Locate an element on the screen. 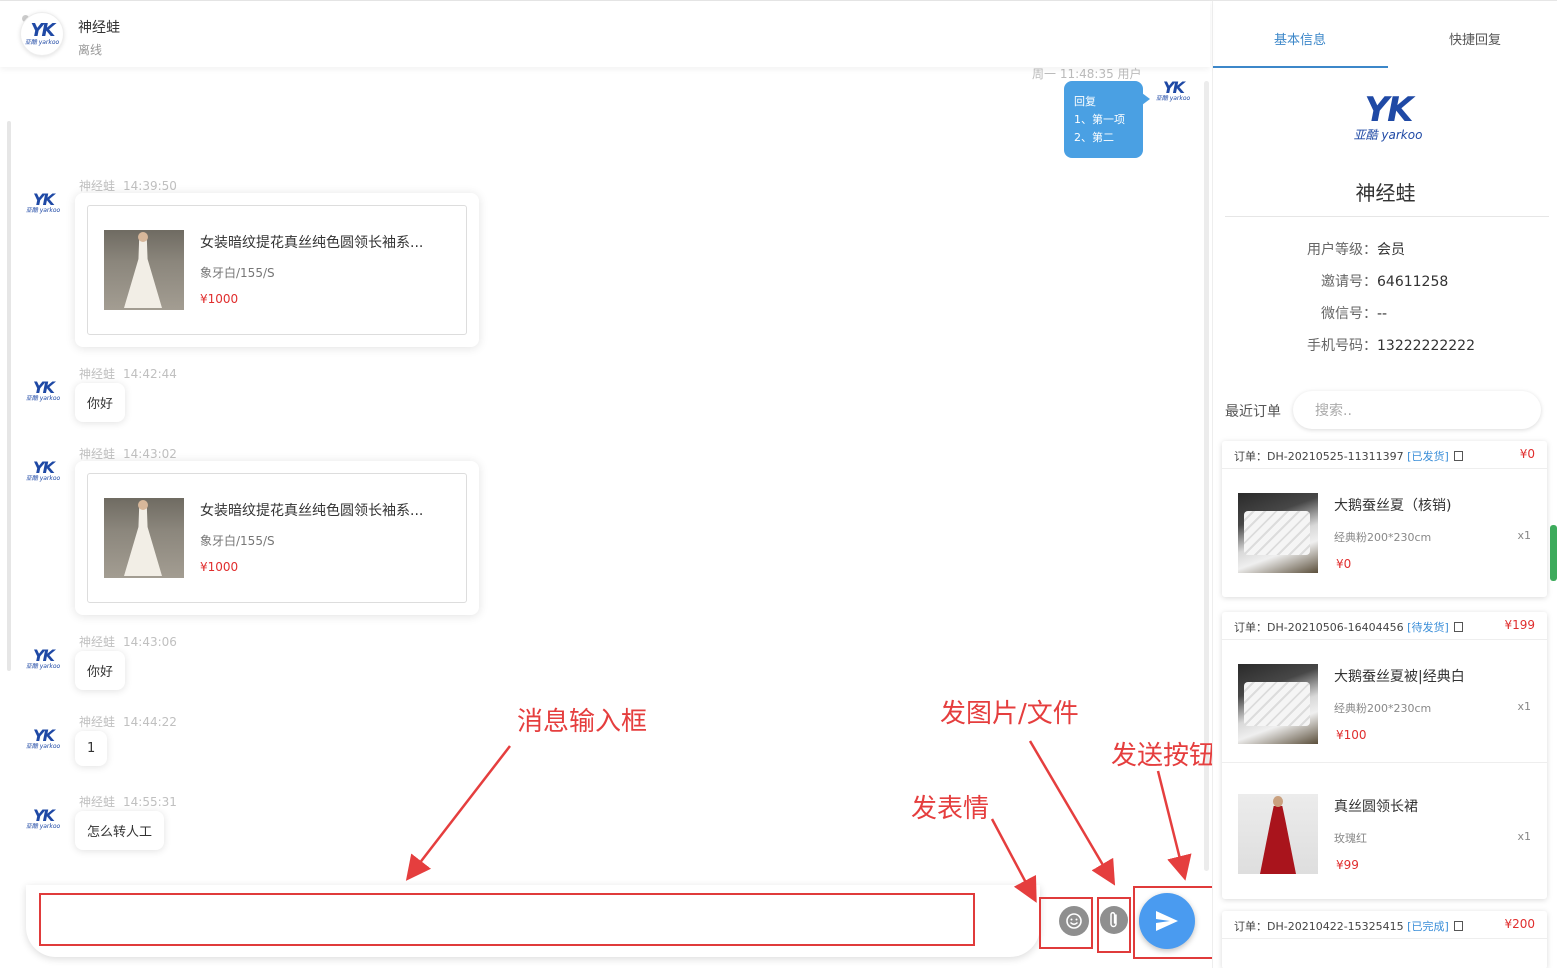  customer-logo: YK 亚酷 yarkoo is located at coordinates (1388, 116).